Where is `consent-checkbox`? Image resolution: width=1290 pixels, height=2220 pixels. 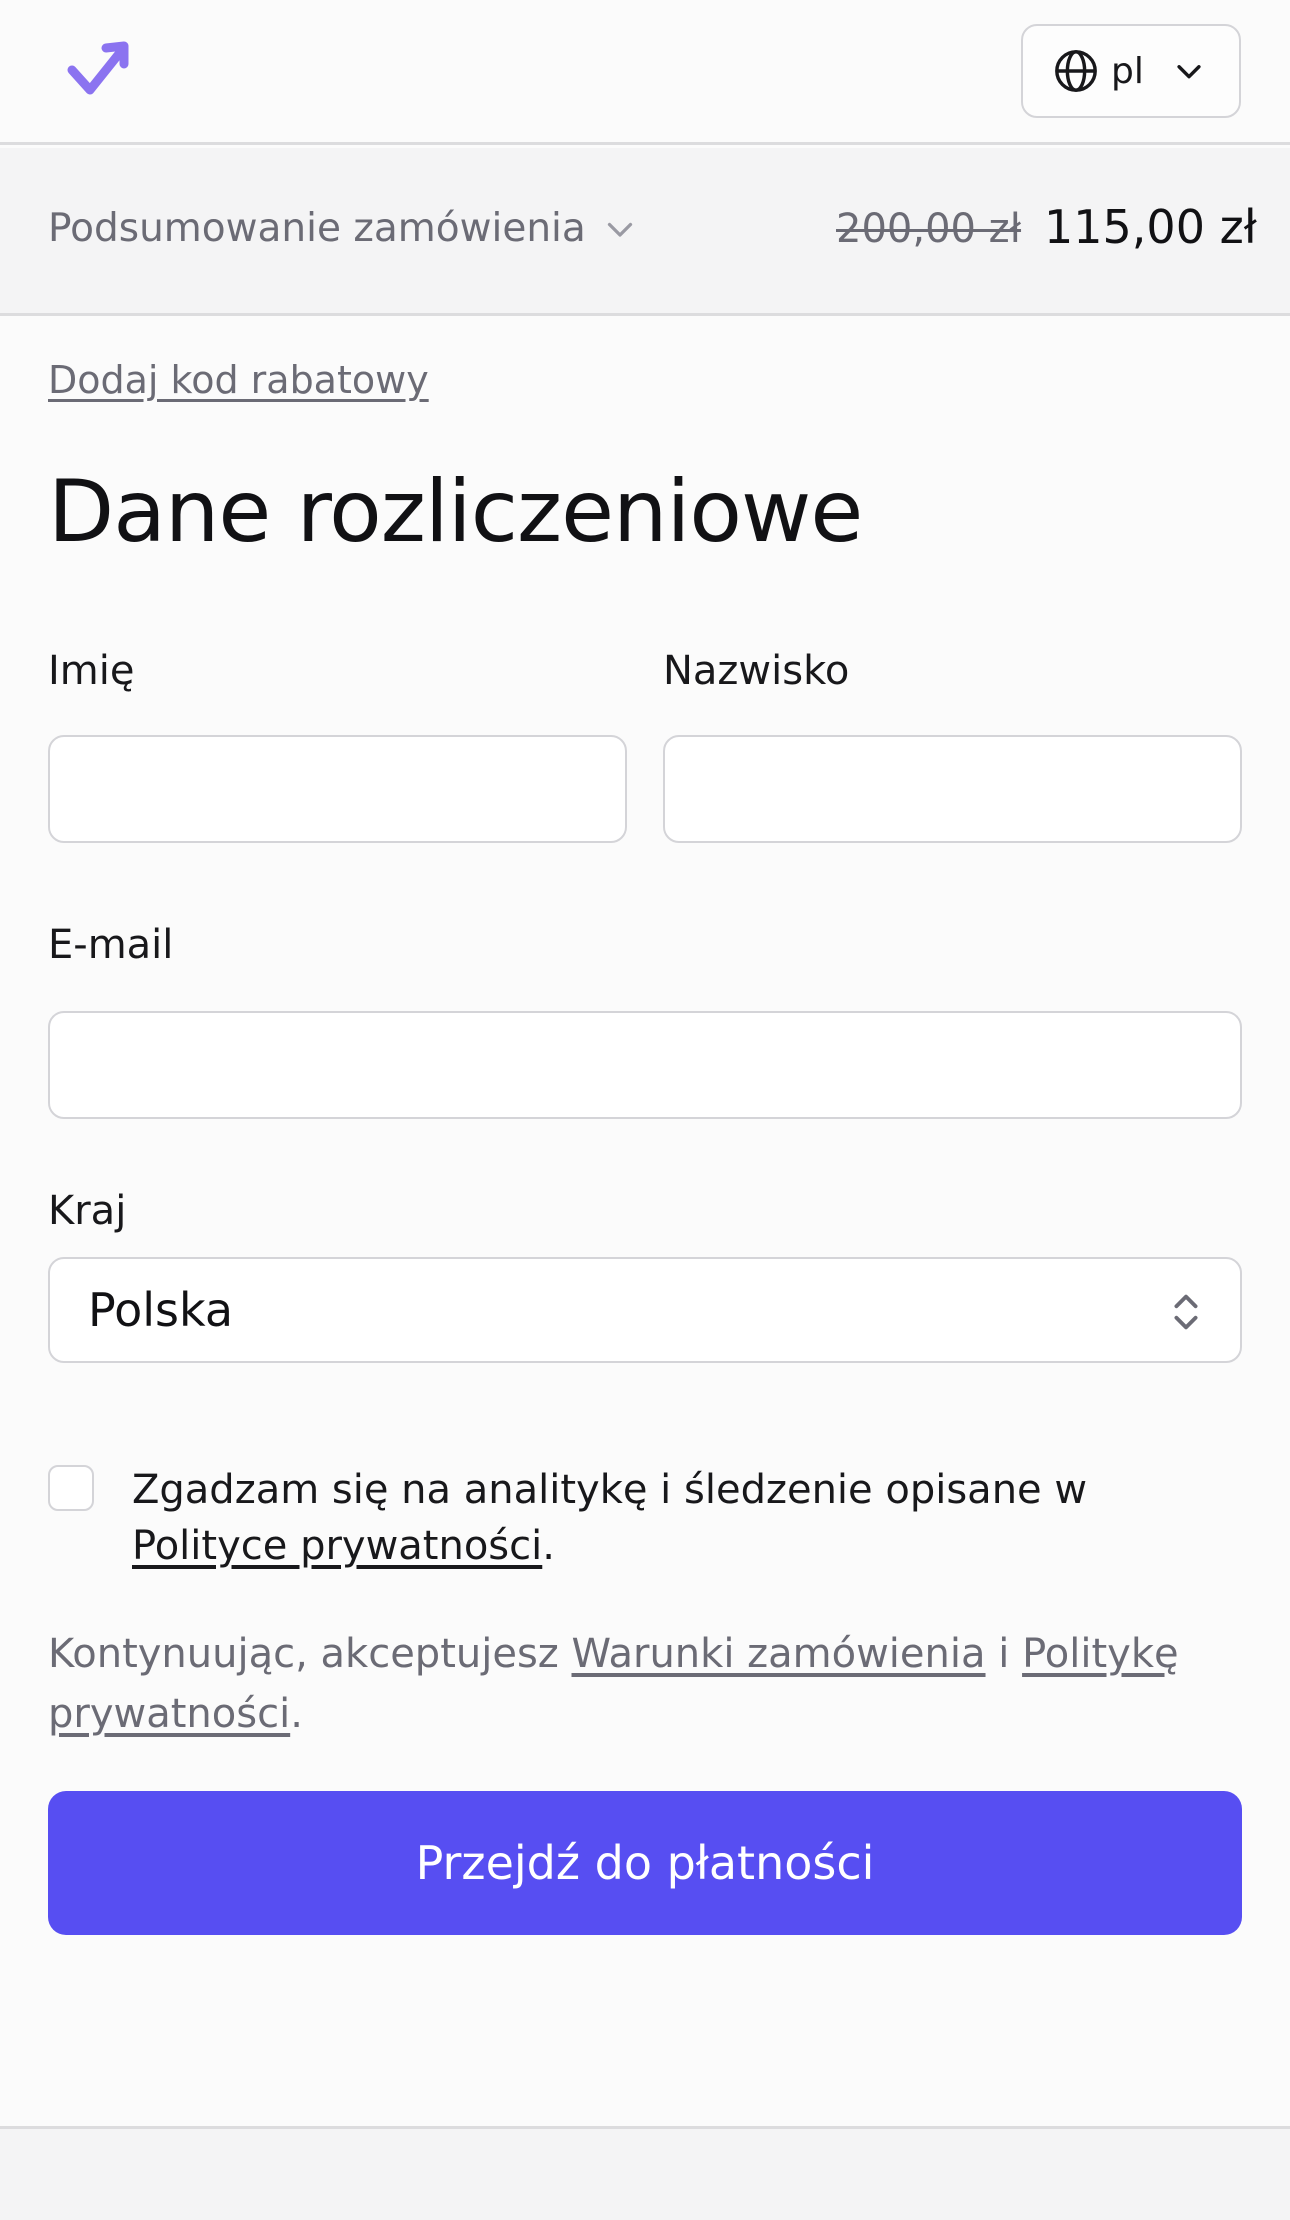 consent-checkbox is located at coordinates (71, 1488).